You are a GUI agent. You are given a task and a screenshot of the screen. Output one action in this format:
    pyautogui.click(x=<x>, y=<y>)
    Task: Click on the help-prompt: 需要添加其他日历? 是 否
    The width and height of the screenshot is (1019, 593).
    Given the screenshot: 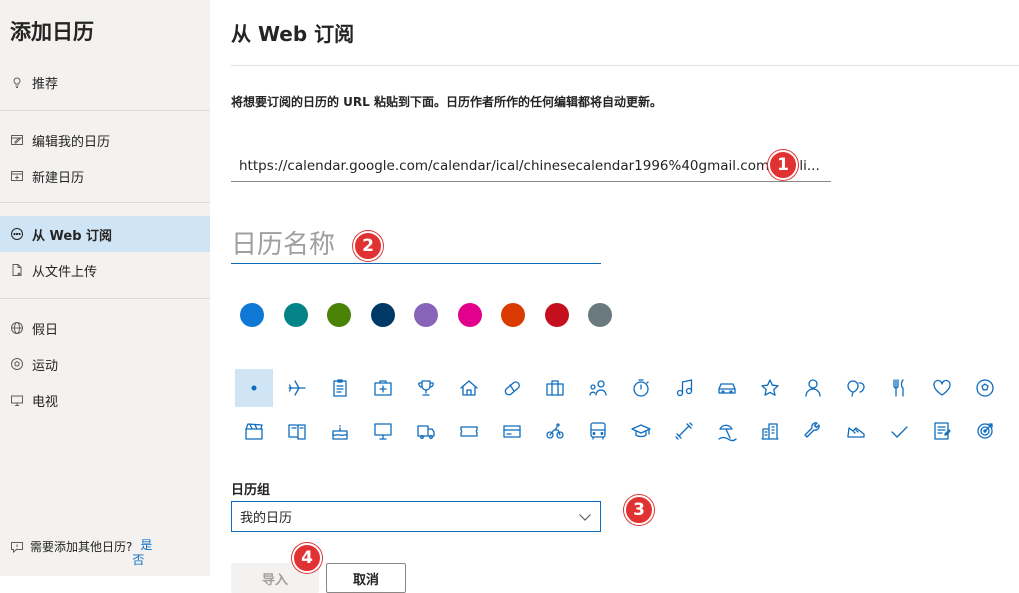 What is the action you would take?
    pyautogui.click(x=107, y=553)
    